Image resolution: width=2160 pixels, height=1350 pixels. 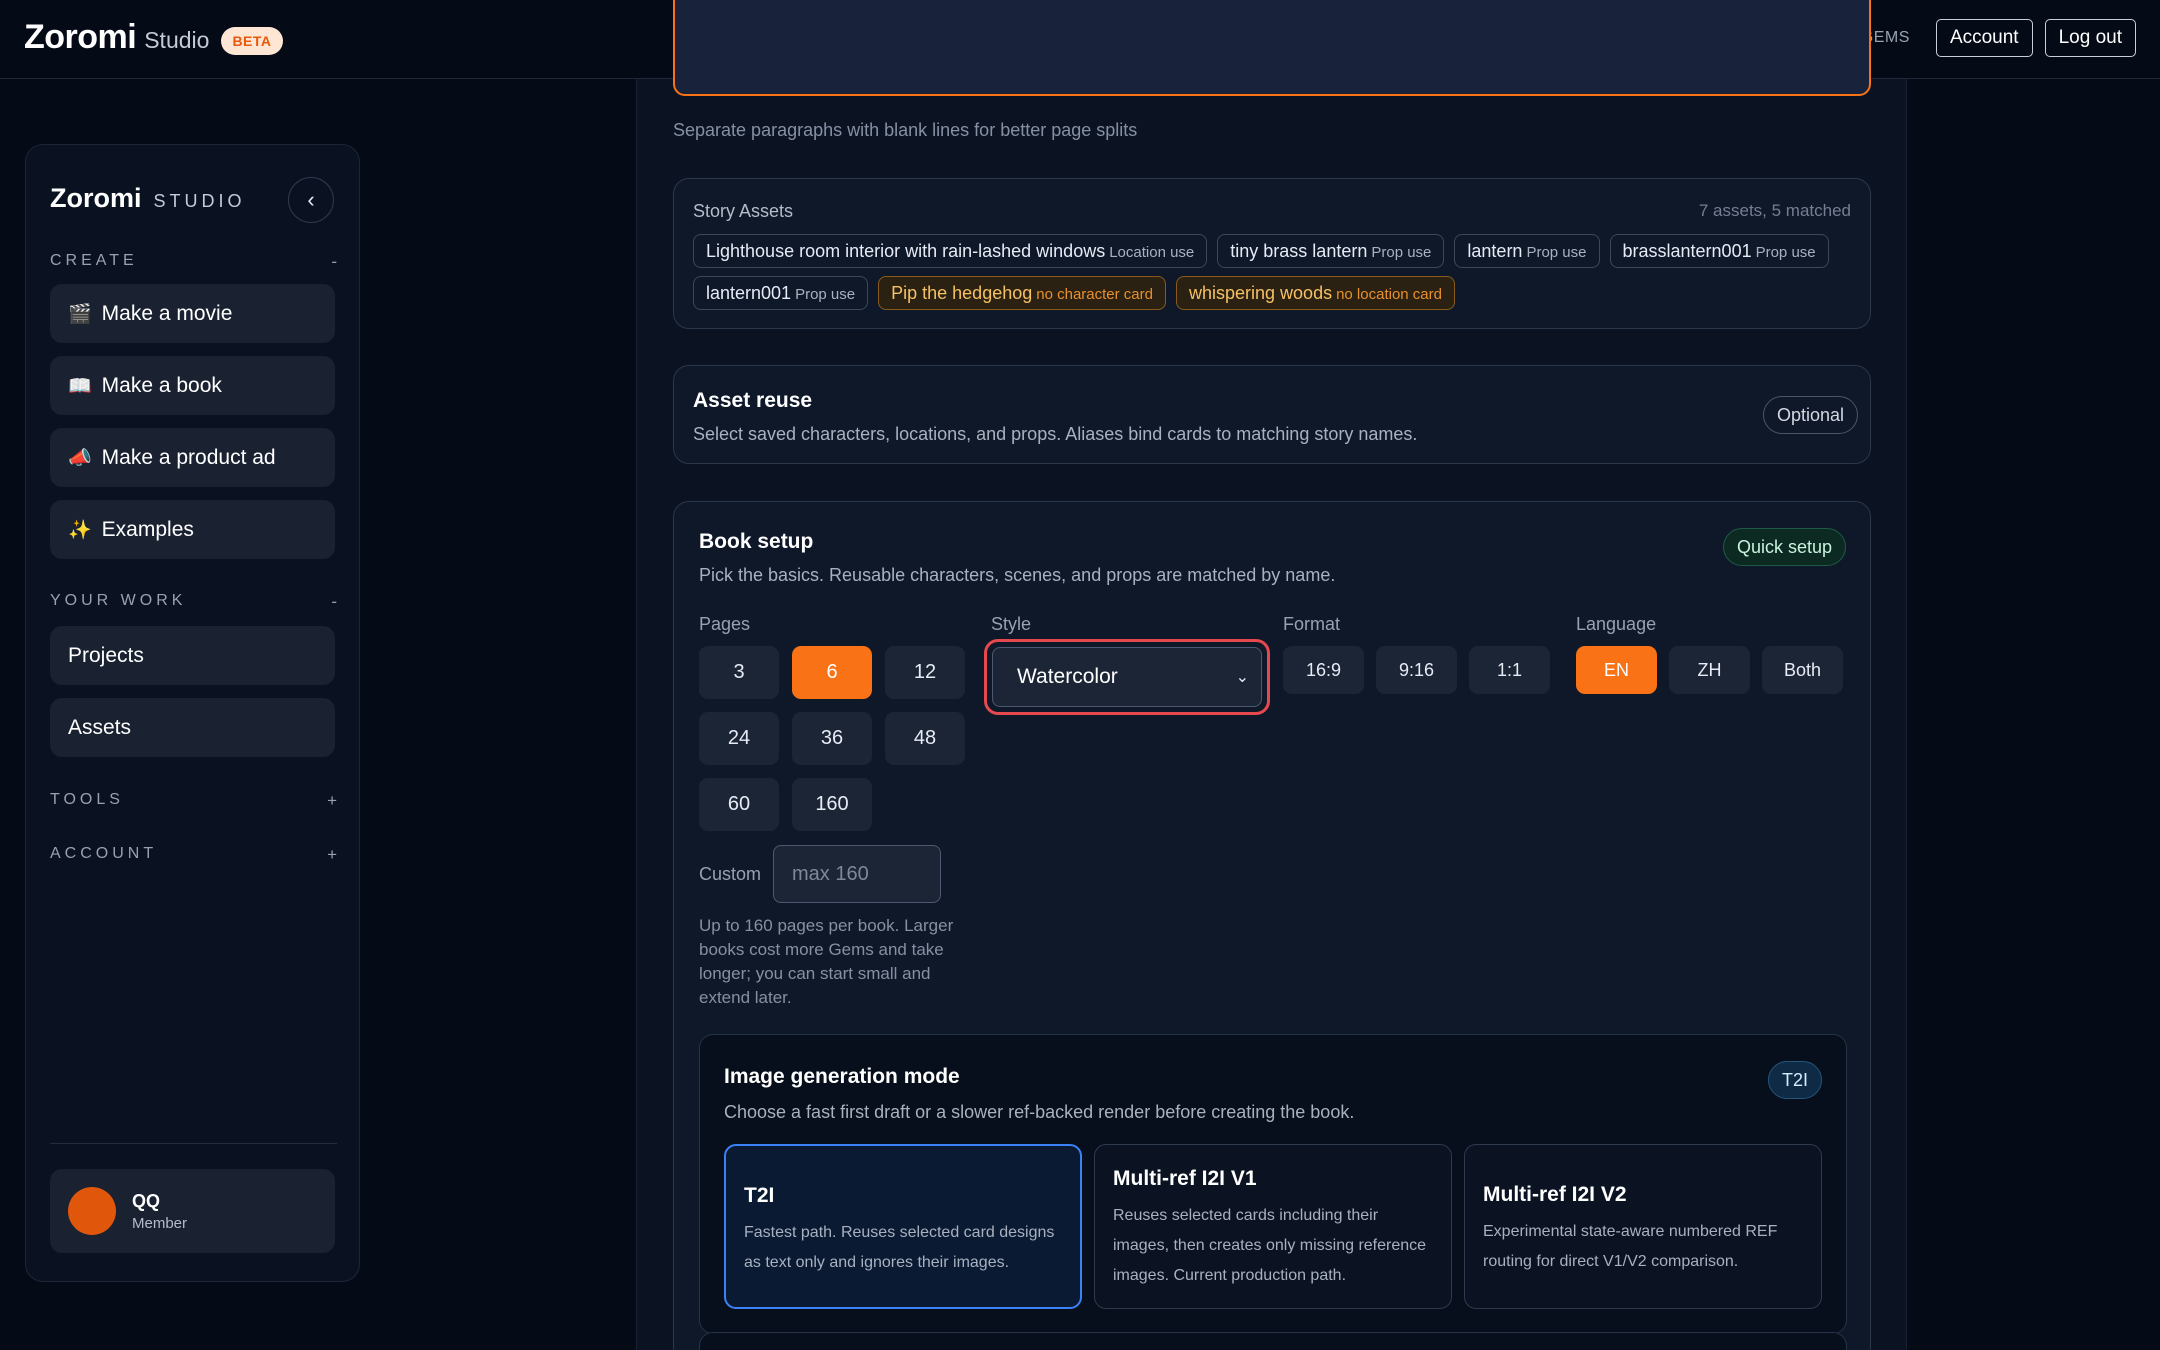 What do you see at coordinates (80, 314) in the screenshot?
I see `clapper-icon: 🎬` at bounding box center [80, 314].